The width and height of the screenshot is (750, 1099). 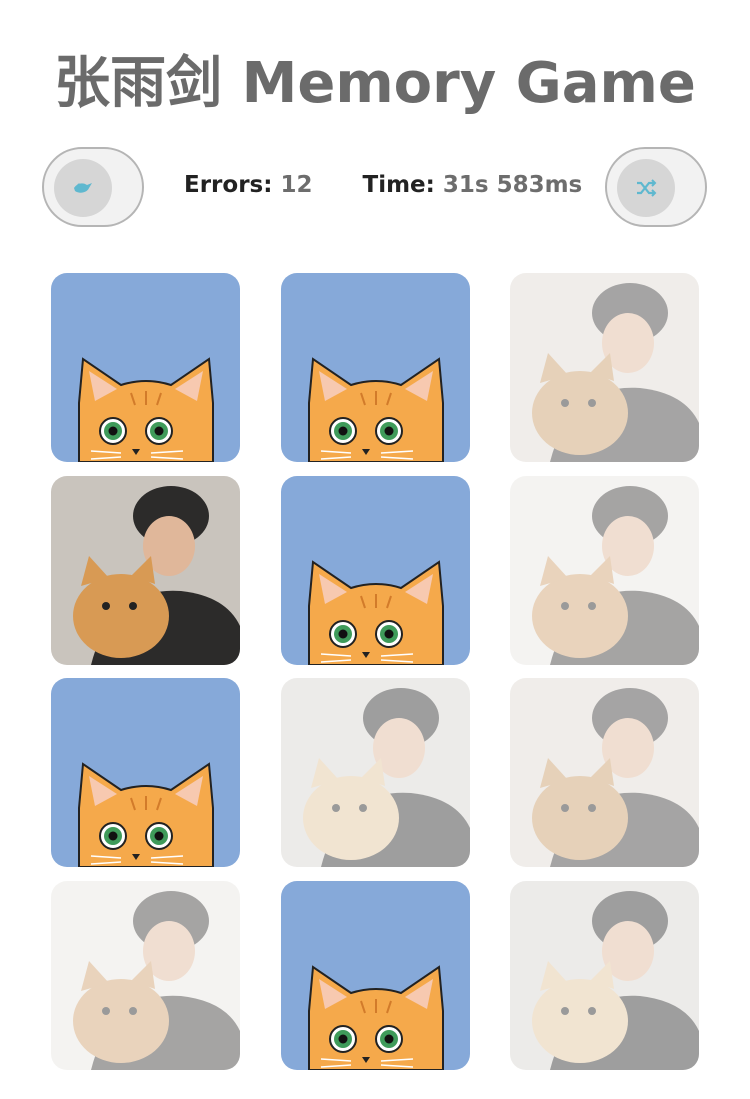 I want to click on bird-icon, so click(x=83, y=188).